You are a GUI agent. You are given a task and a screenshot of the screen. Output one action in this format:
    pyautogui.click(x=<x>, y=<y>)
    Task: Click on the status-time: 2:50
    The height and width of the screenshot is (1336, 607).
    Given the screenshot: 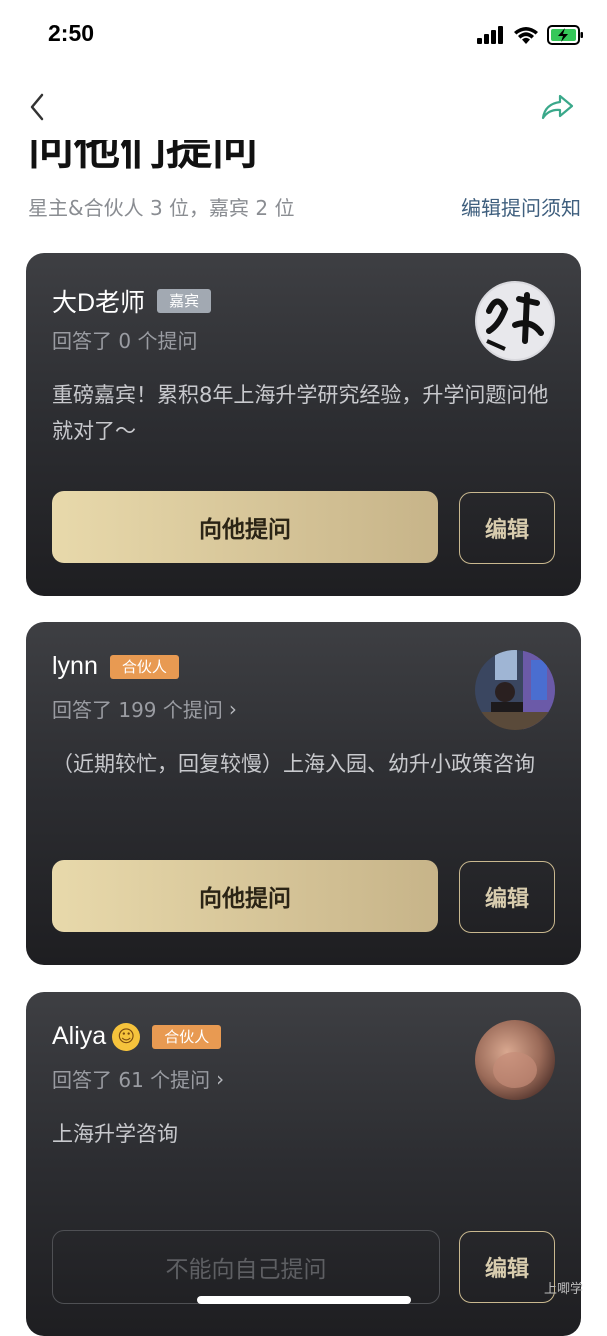 What is the action you would take?
    pyautogui.click(x=71, y=33)
    